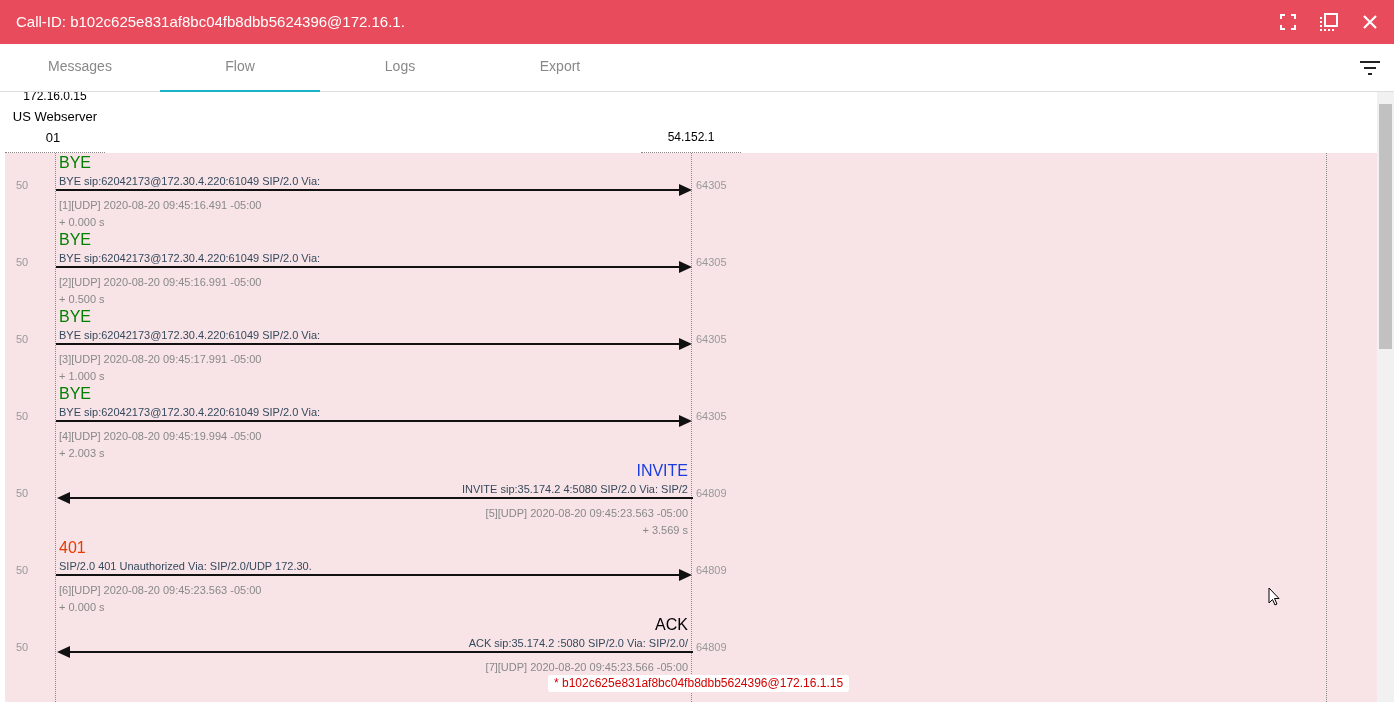 The image size is (1394, 702). Describe the element at coordinates (210, 21) in the screenshot. I see `window-title: Call-ID: b102c625e831af8bc04fb8dbb5624396@172.16.1.` at that location.